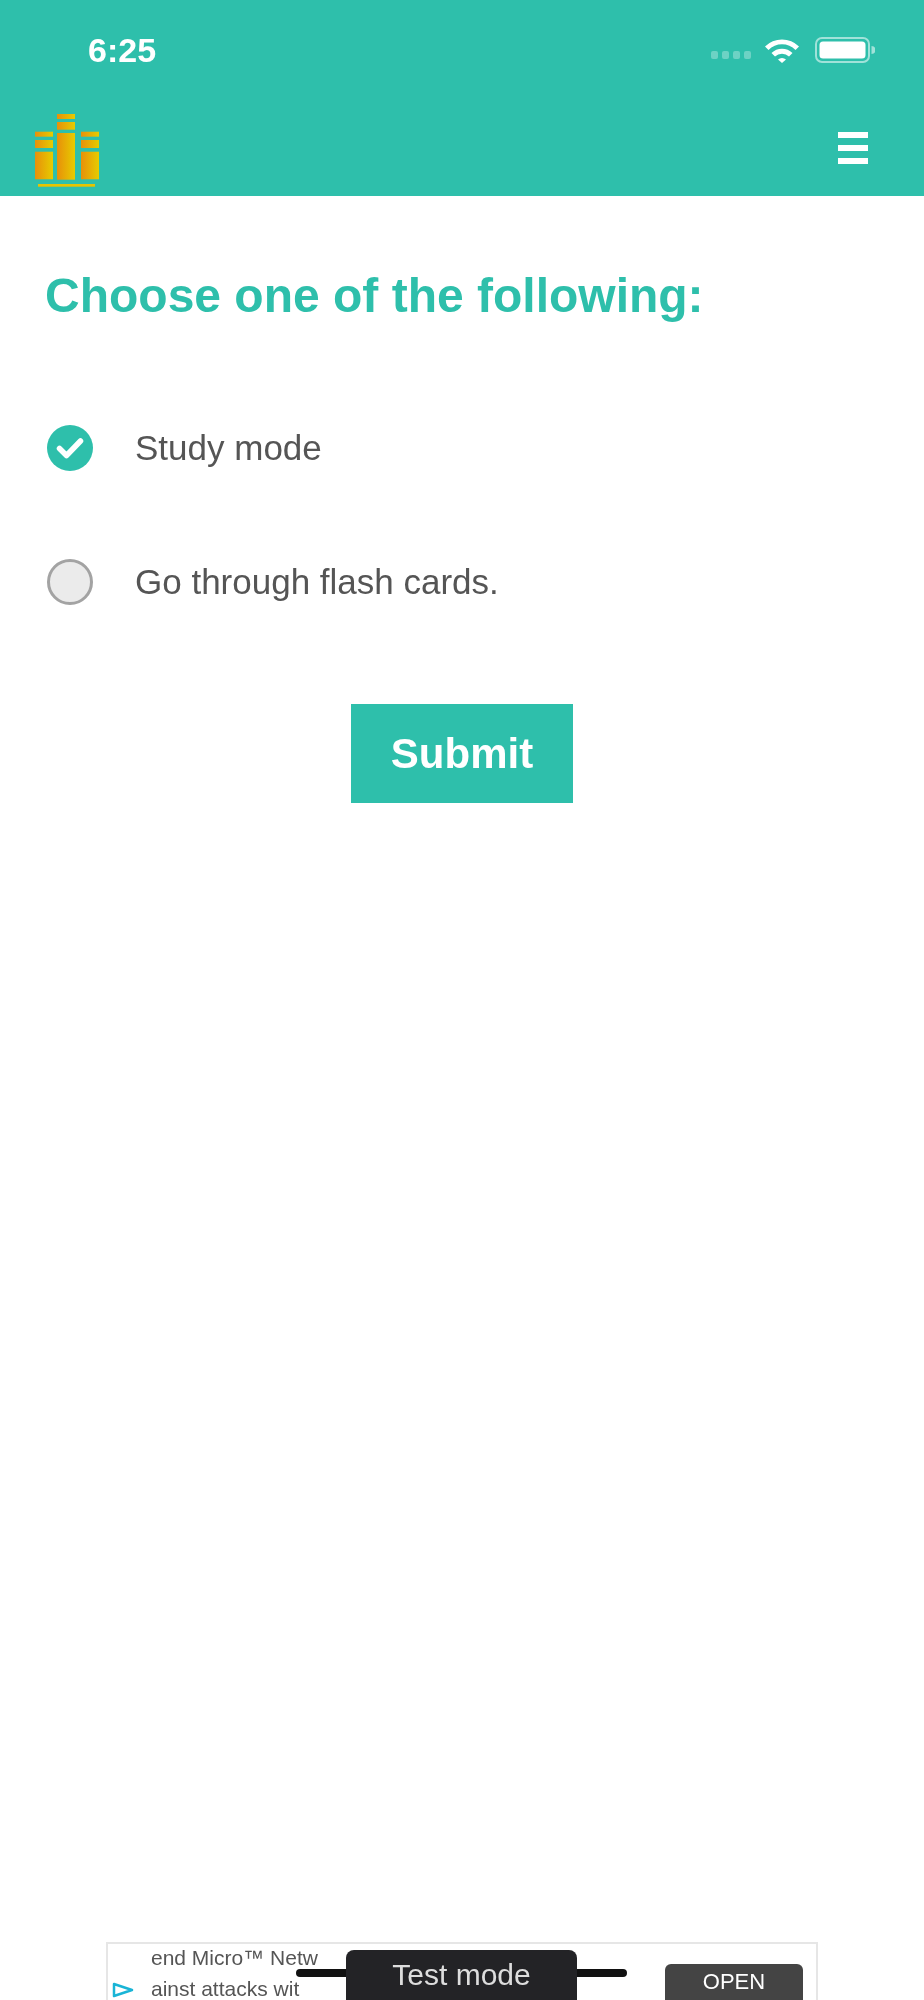 The image size is (924, 2000). What do you see at coordinates (273, 582) in the screenshot?
I see `answer-option: Go through flash cards.` at bounding box center [273, 582].